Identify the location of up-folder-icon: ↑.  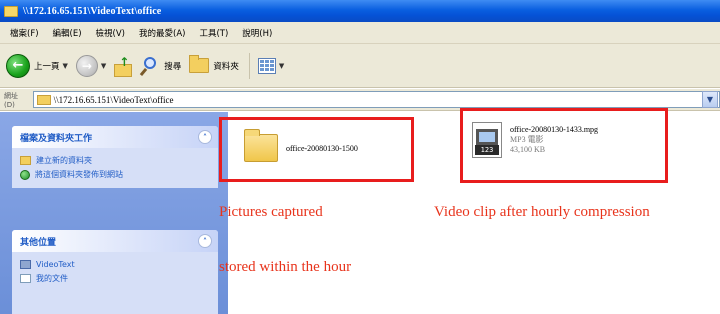
(123, 66).